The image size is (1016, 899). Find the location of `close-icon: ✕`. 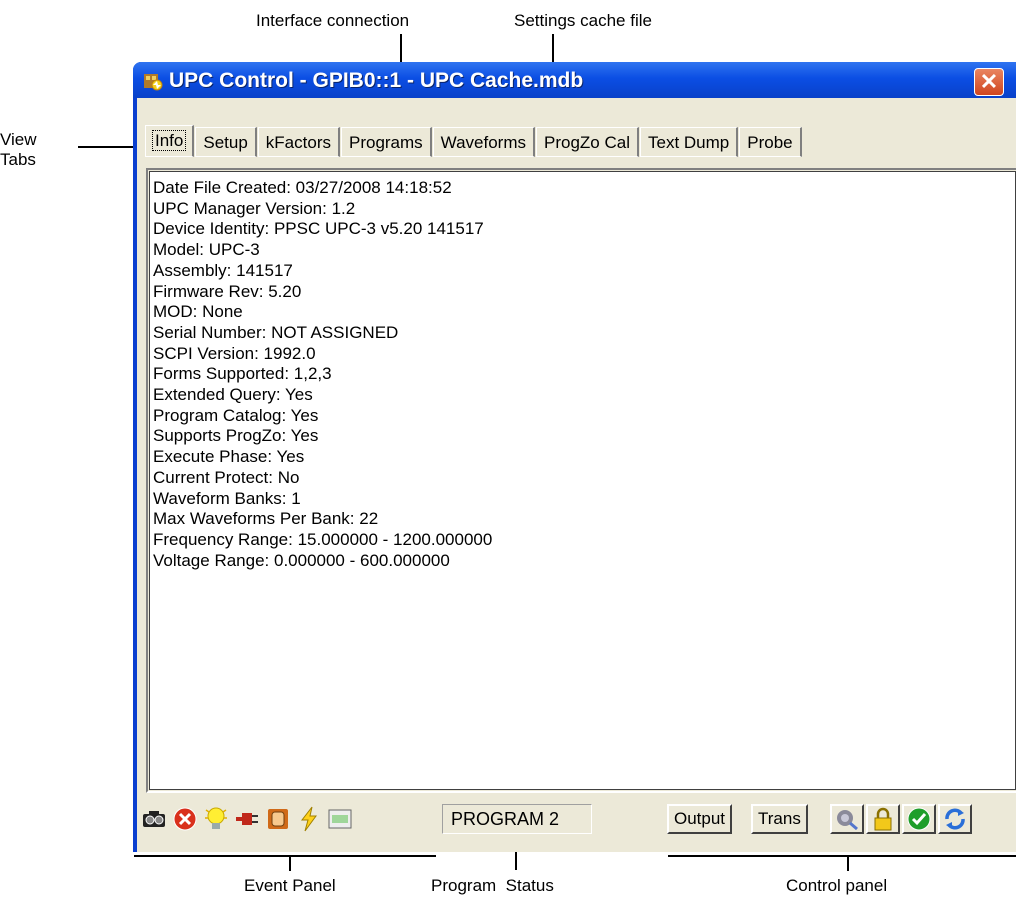

close-icon: ✕ is located at coordinates (989, 81).